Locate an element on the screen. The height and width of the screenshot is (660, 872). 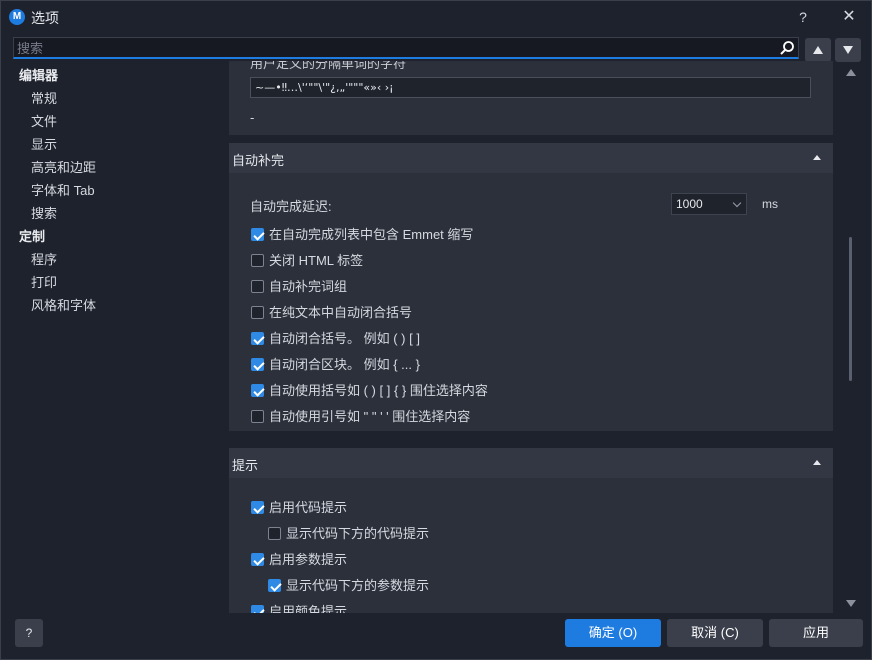
search-box is located at coordinates (406, 48).